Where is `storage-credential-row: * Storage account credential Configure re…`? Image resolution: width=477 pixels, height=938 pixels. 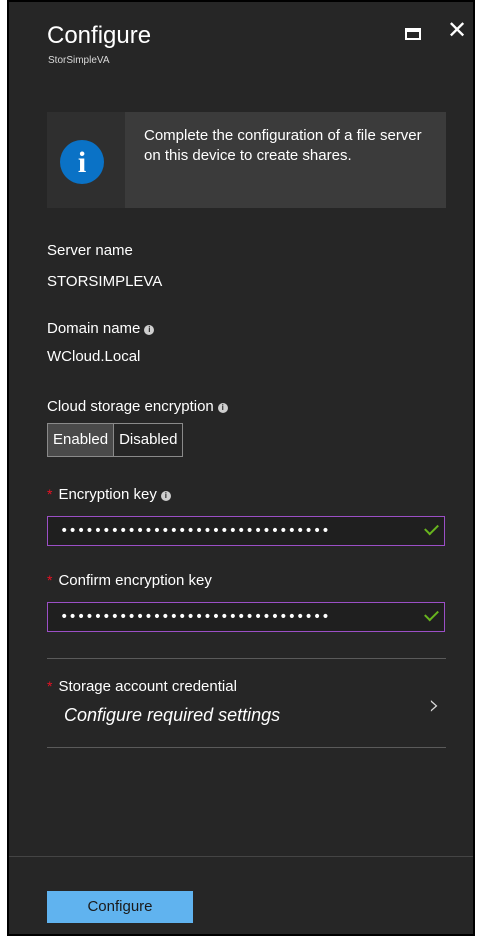
storage-credential-row: * Storage account credential Configure re… is located at coordinates (246, 703).